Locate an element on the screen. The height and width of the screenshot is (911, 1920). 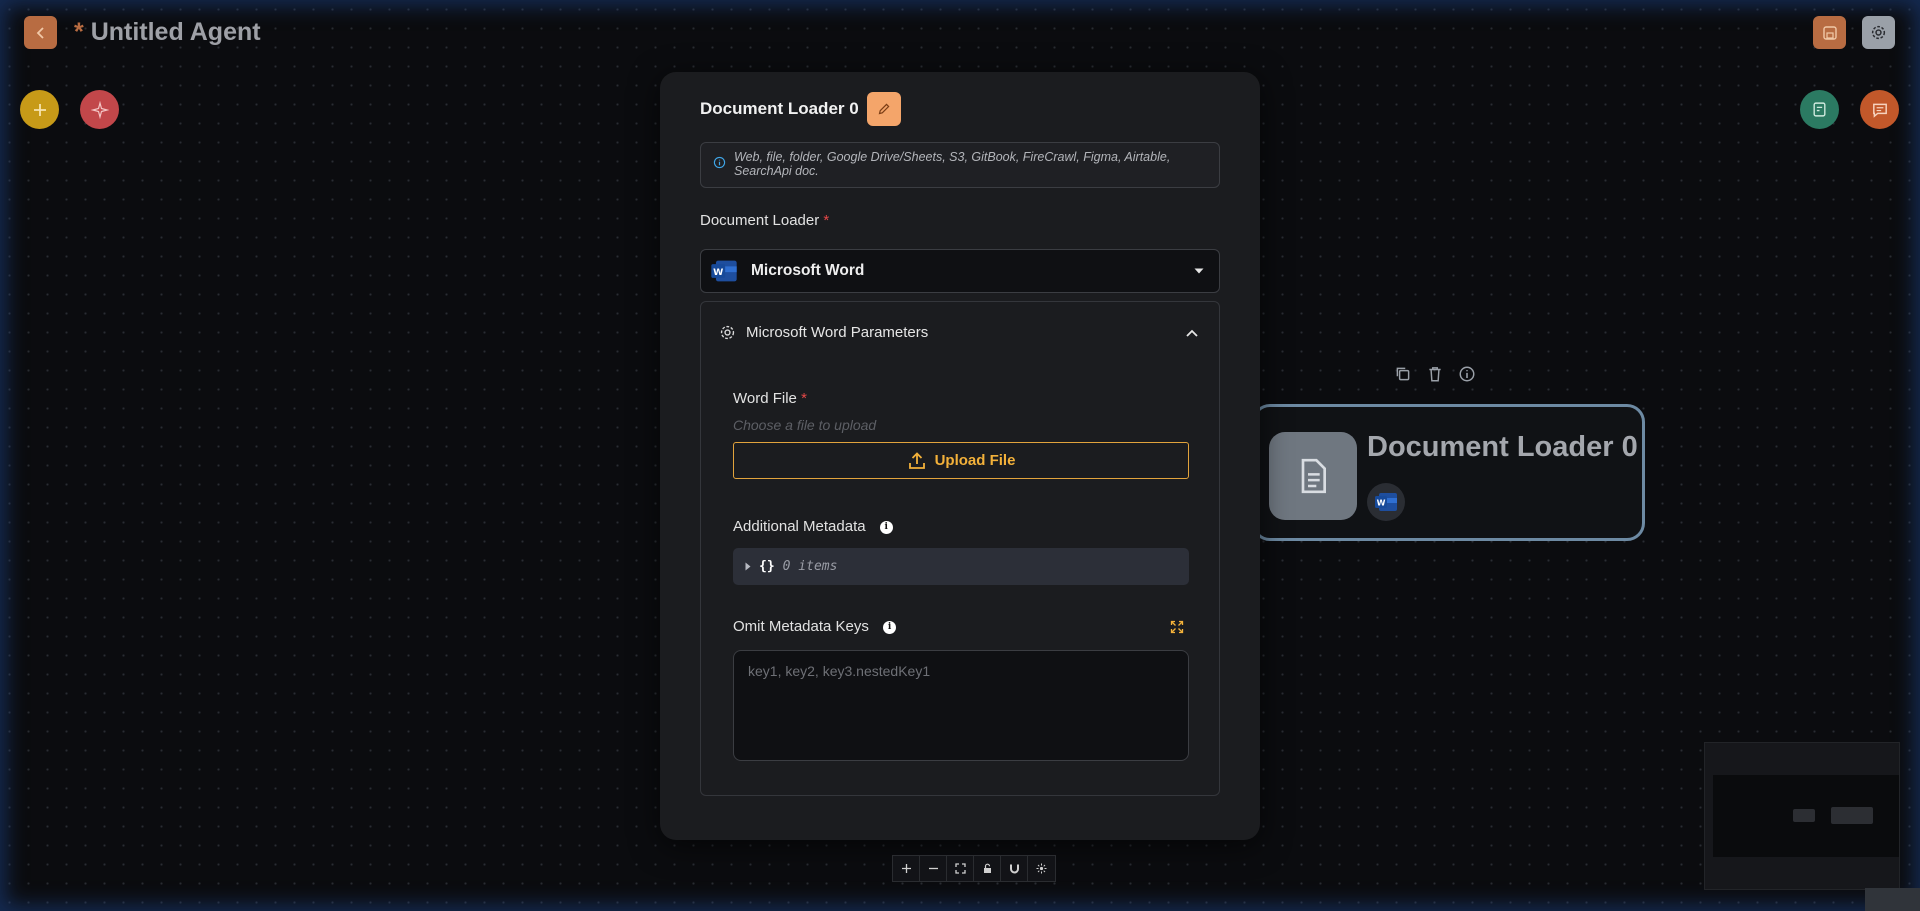
validate-button is located at coordinates (1819, 109).